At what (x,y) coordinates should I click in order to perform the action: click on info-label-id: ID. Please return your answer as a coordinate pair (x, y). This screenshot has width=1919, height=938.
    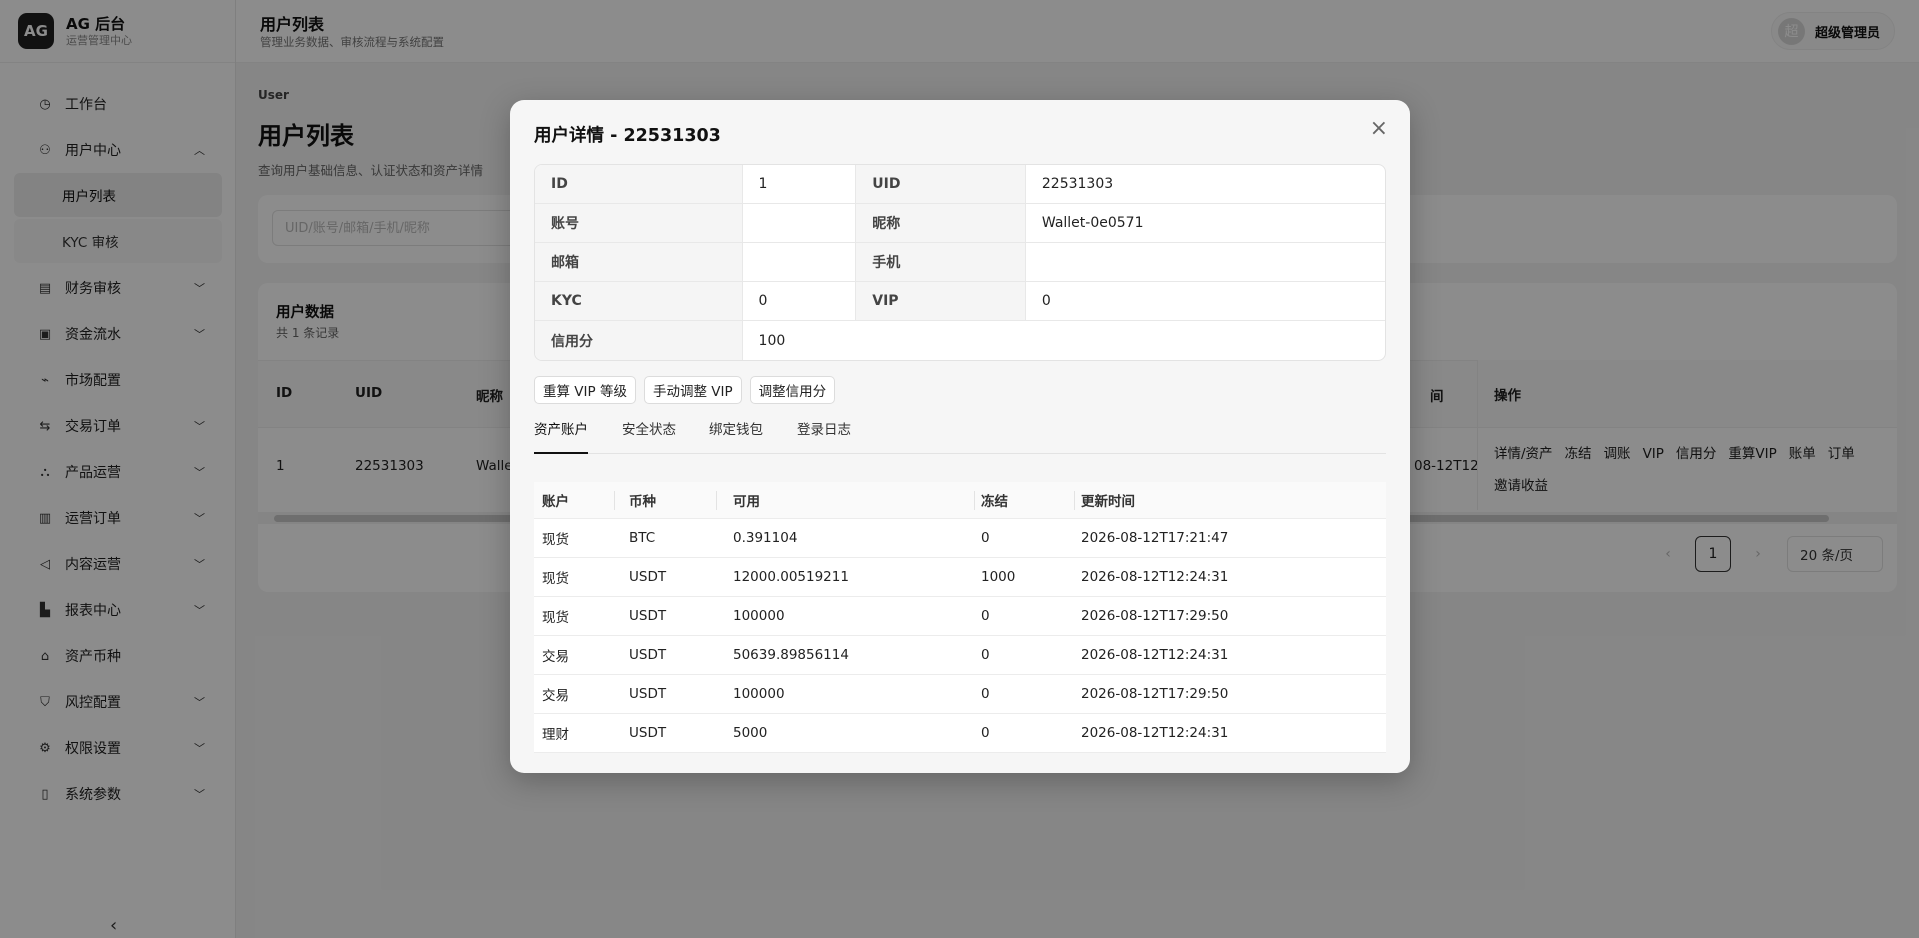
    Looking at the image, I should click on (639, 184).